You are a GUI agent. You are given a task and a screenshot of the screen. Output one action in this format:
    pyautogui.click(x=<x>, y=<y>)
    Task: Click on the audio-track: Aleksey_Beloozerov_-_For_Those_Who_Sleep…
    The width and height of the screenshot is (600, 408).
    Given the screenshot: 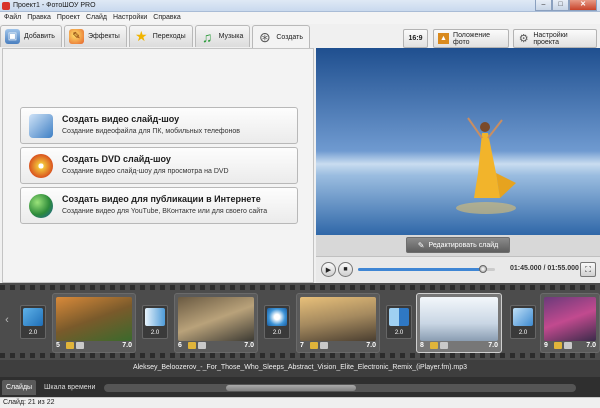 What is the action you would take?
    pyautogui.click(x=300, y=368)
    